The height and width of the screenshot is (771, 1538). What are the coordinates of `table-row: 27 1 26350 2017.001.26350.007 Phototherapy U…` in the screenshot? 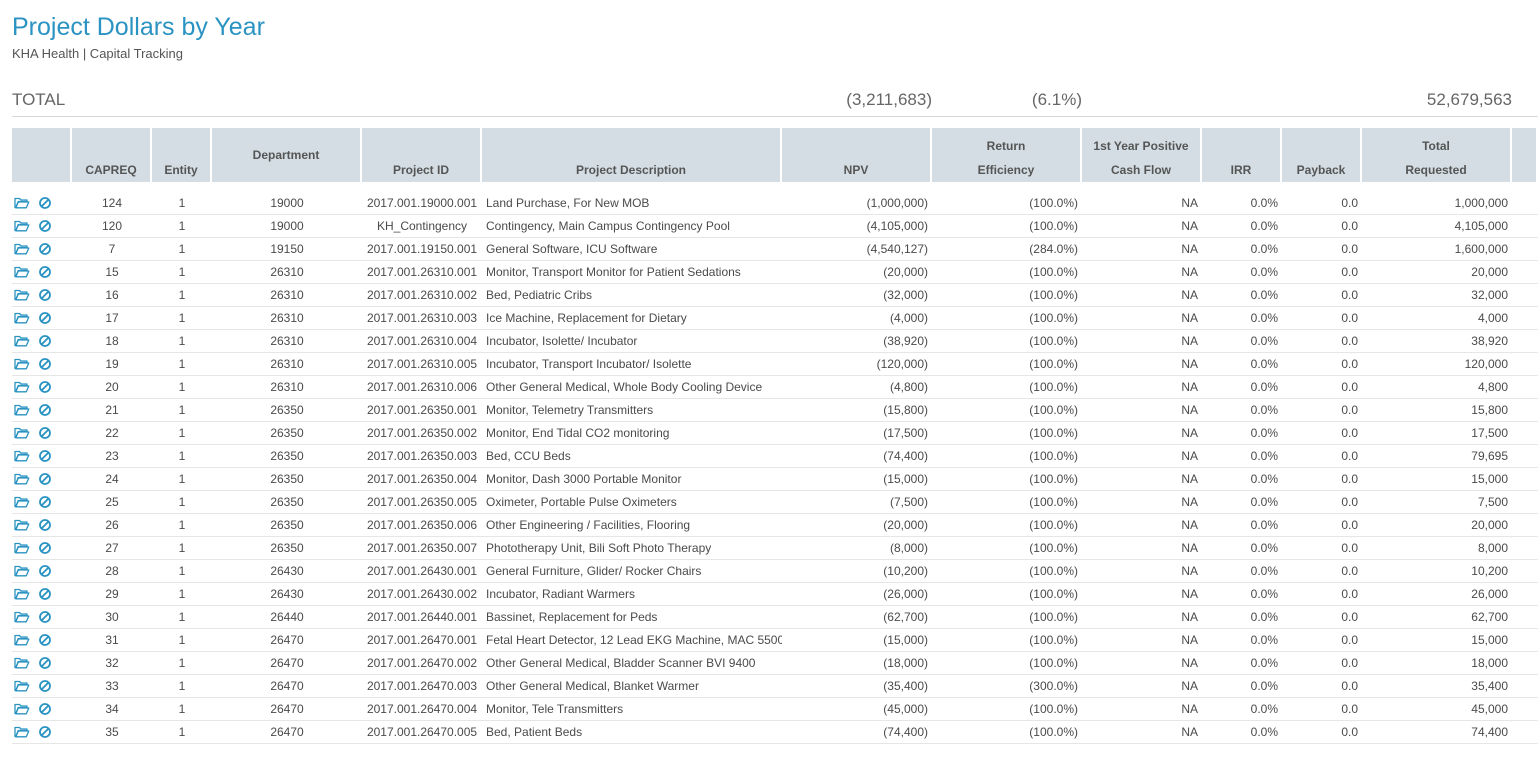 It's located at (775, 548).